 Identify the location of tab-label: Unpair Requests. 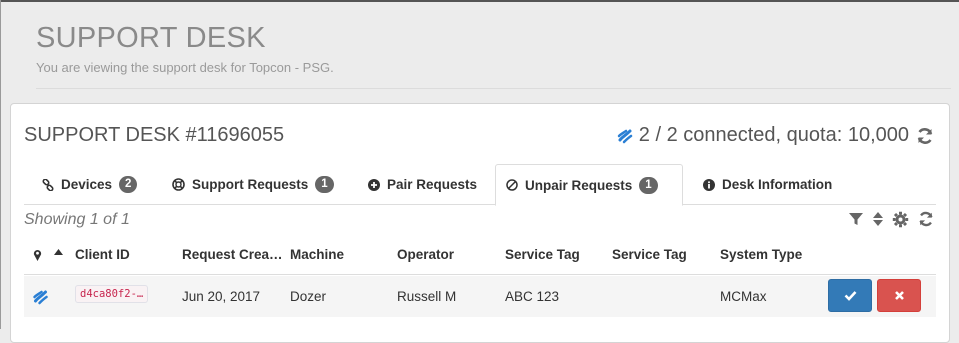
(579, 185).